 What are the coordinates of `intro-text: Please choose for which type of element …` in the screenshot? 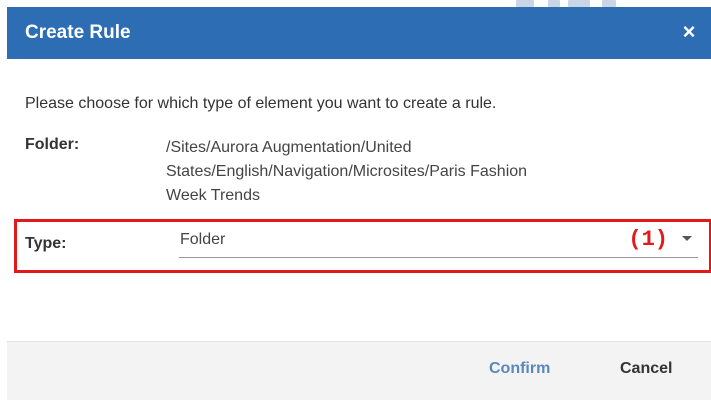 It's located at (261, 103).